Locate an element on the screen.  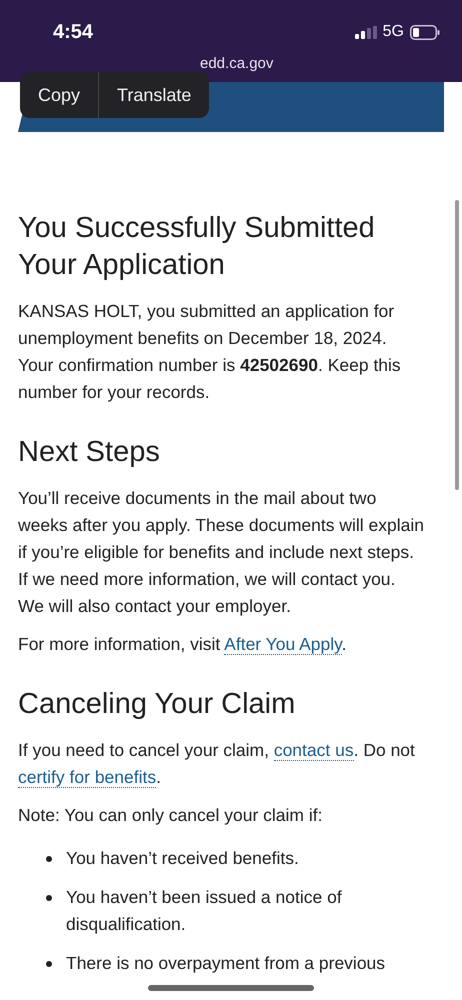
page-title: You Successfully Submitted Your Application is located at coordinates (197, 247).